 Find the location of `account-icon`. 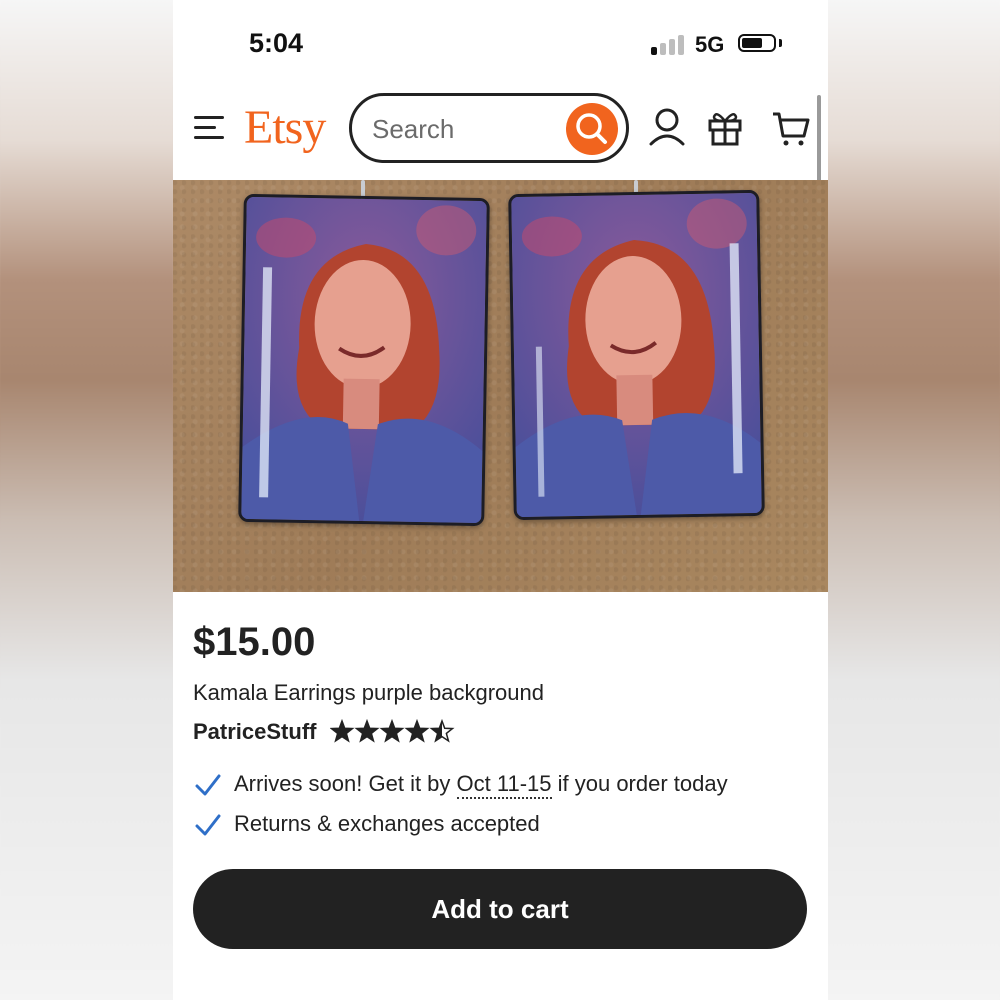

account-icon is located at coordinates (667, 128).